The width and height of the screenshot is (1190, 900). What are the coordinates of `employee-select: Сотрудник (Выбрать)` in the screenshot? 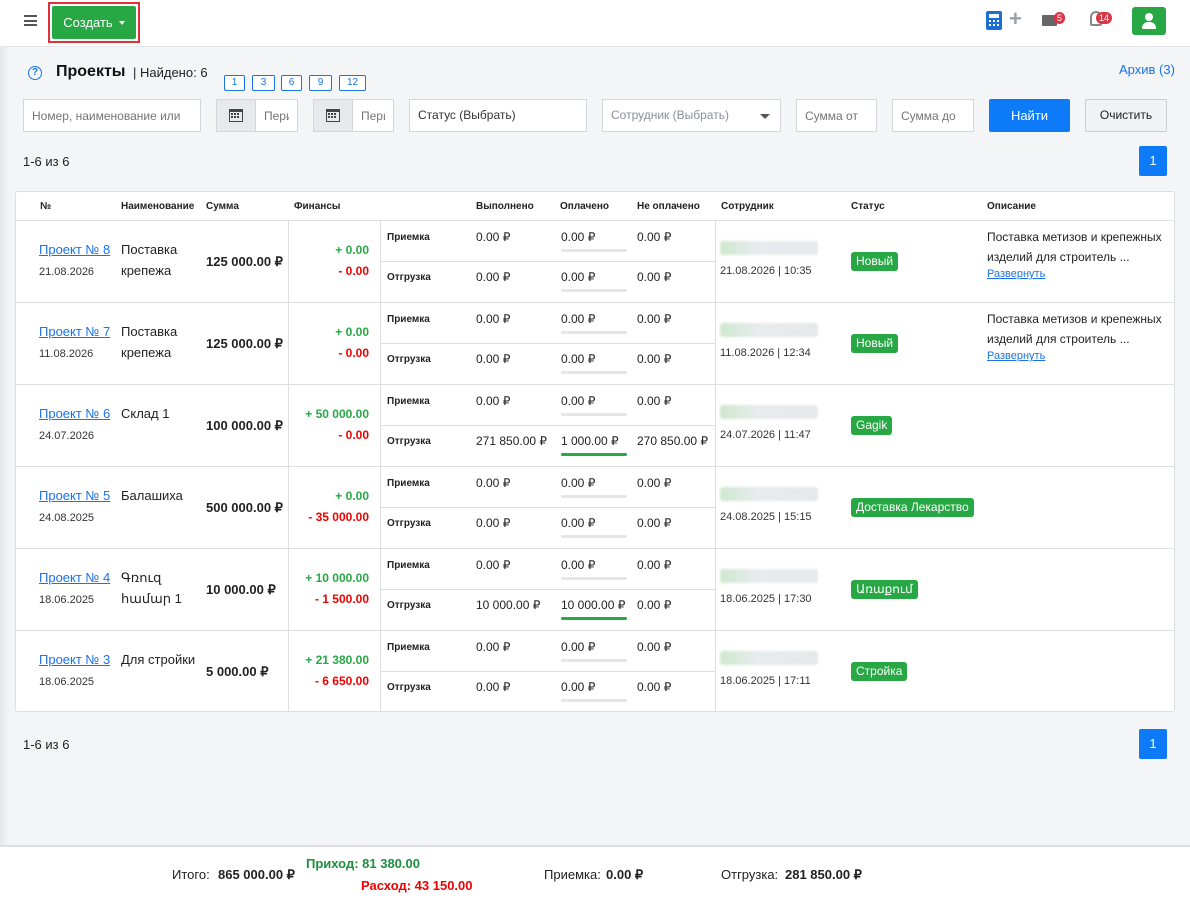 It's located at (691, 115).